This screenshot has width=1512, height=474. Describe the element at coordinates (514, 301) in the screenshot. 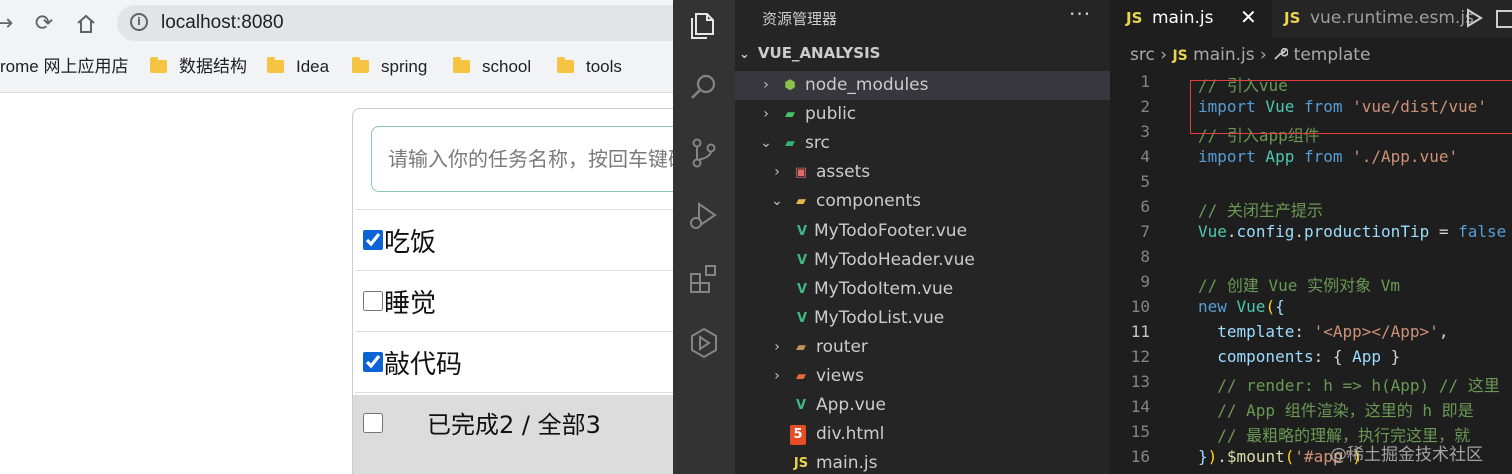

I see `todo-item: 睡觉` at that location.